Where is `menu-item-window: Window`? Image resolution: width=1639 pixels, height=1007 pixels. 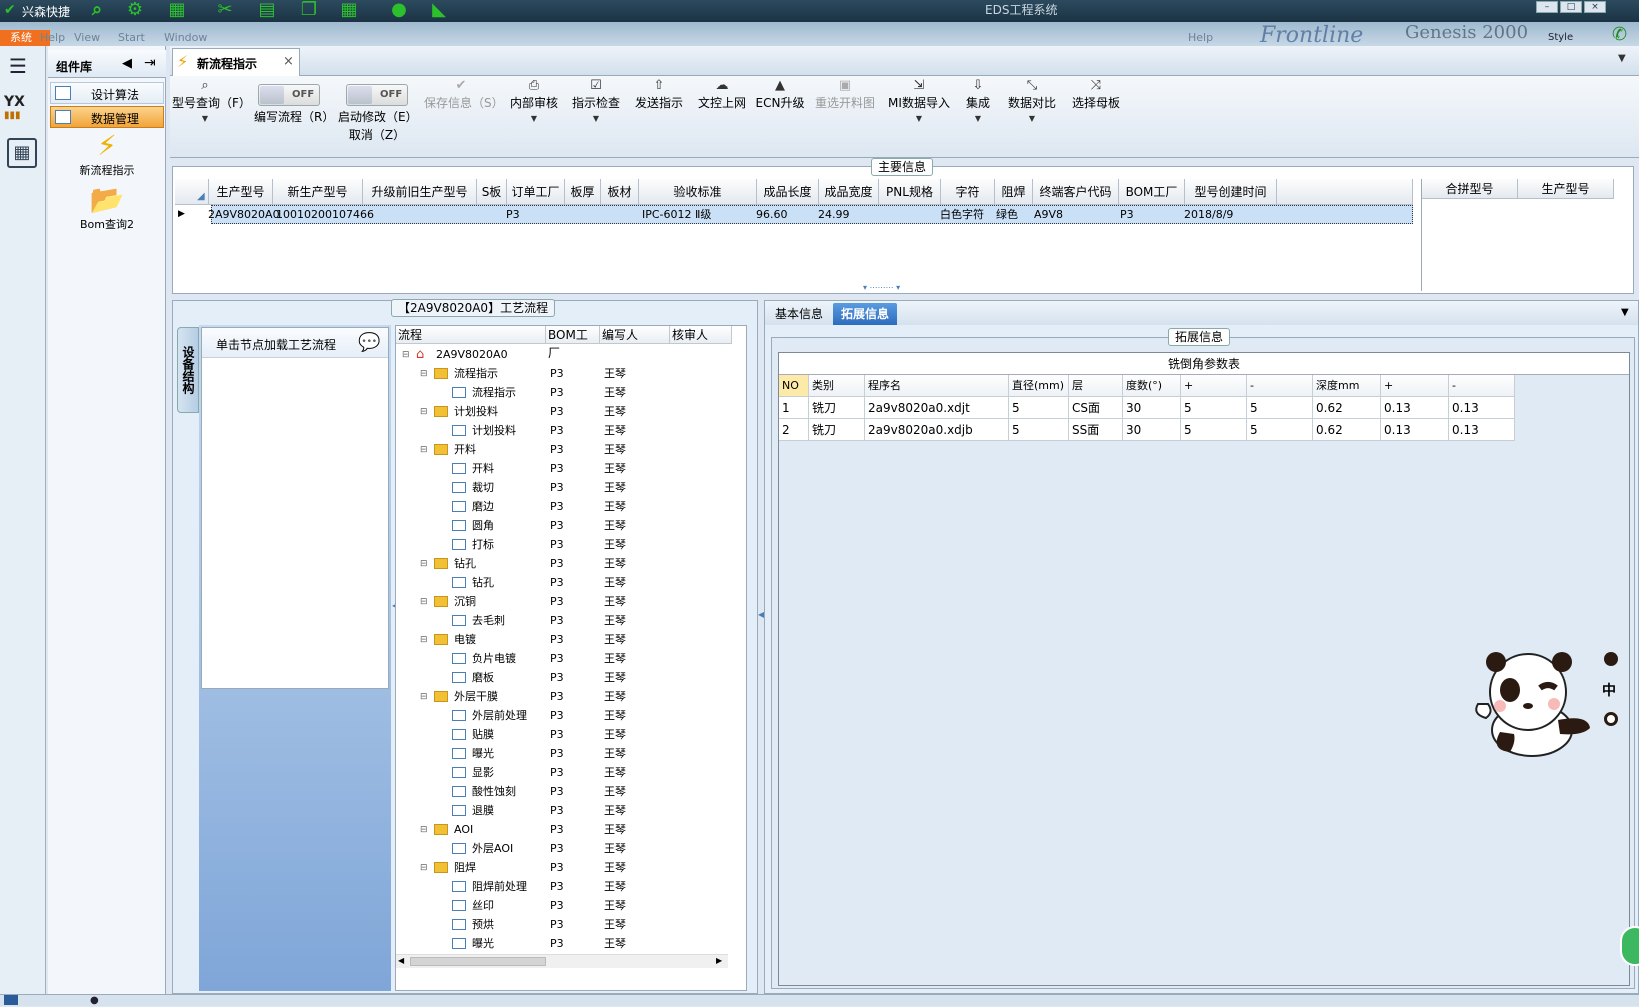
menu-item-window: Window is located at coordinates (185, 37).